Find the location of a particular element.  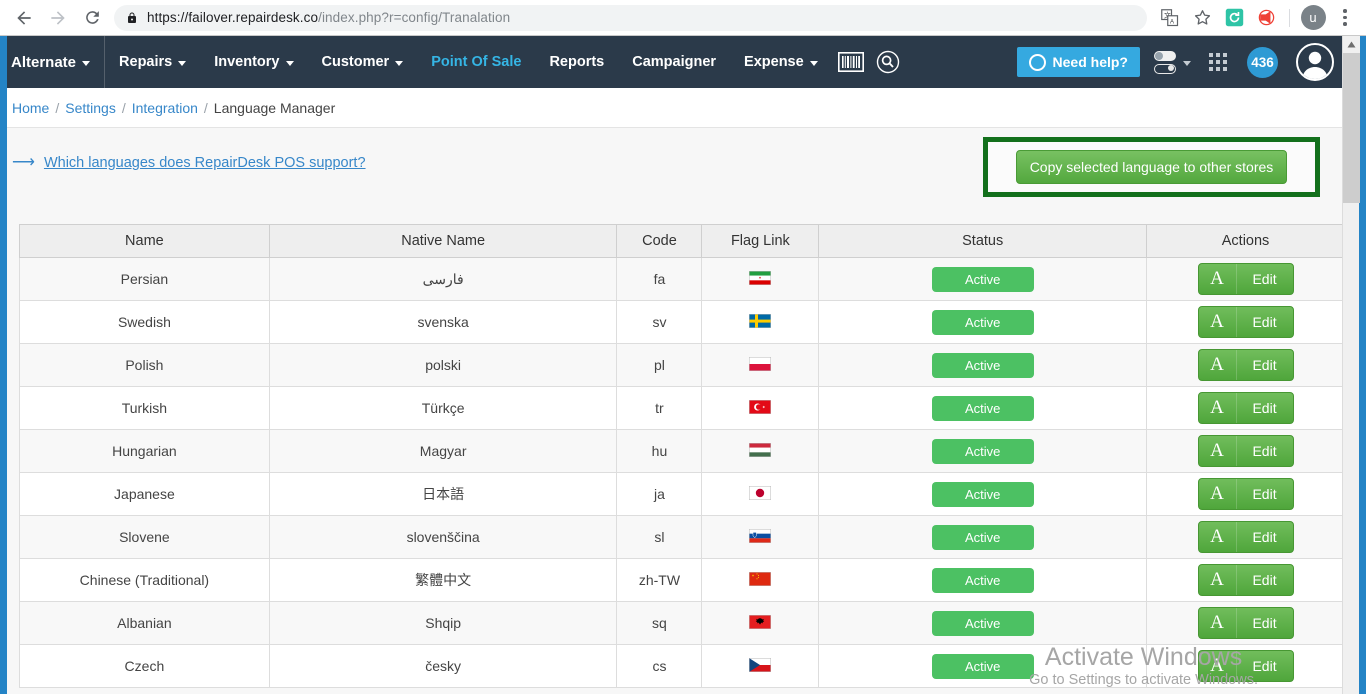

flag-icon-cn is located at coordinates (760, 580).